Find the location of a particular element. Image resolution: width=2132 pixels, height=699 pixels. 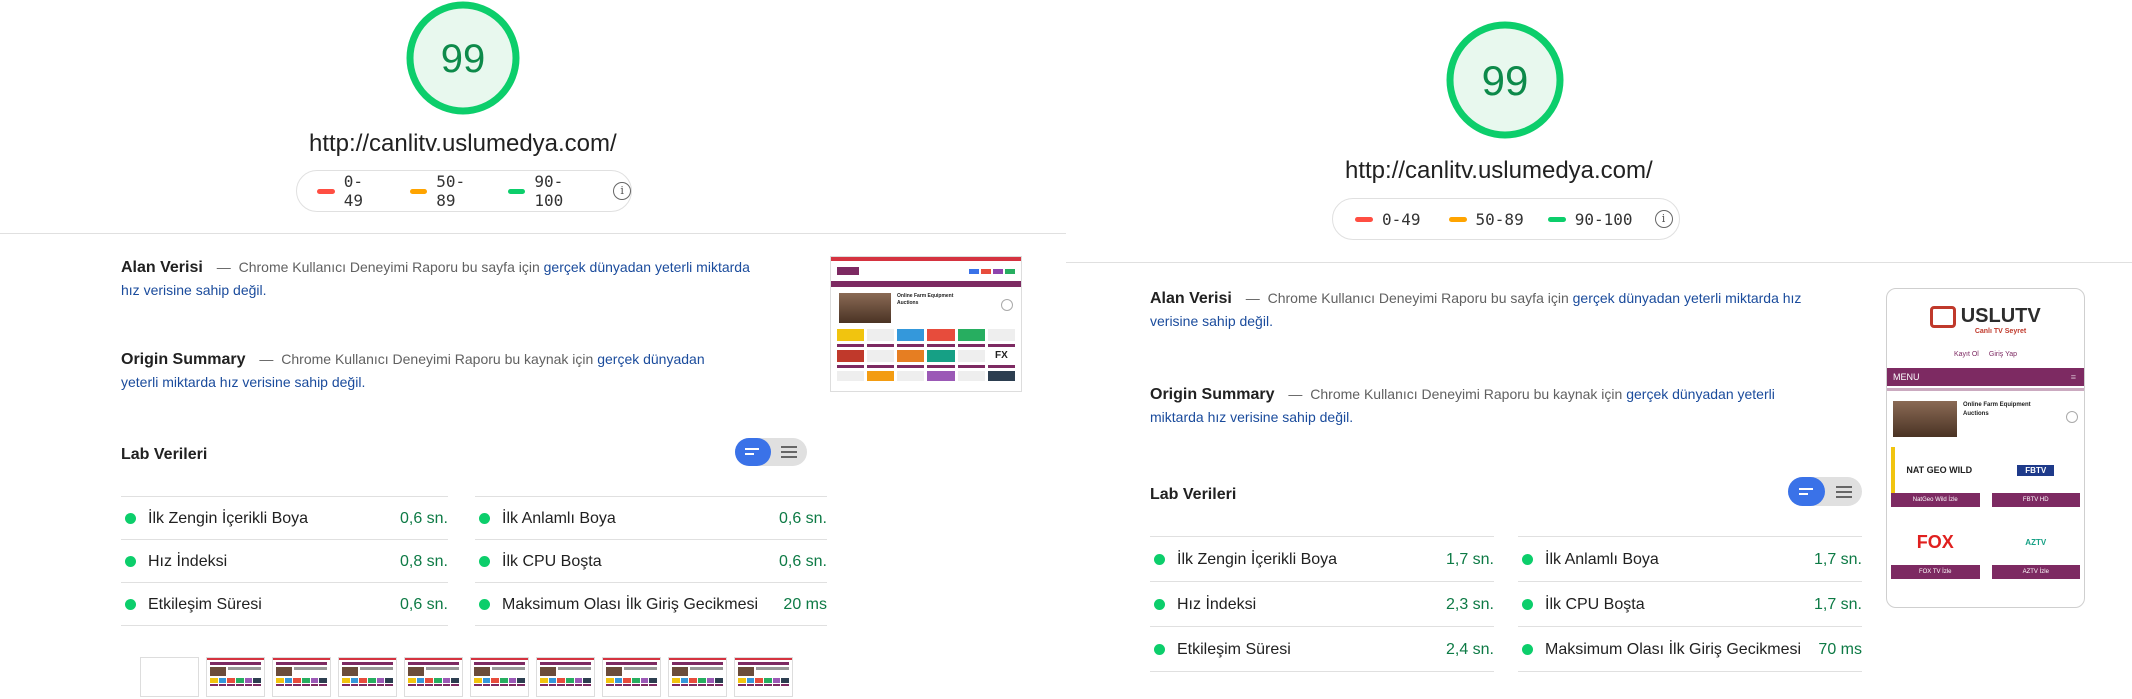

metric-max-potential-fid: Maksimum Olası İlk Giriş Gecikmesi 20 ms is located at coordinates (651, 604).